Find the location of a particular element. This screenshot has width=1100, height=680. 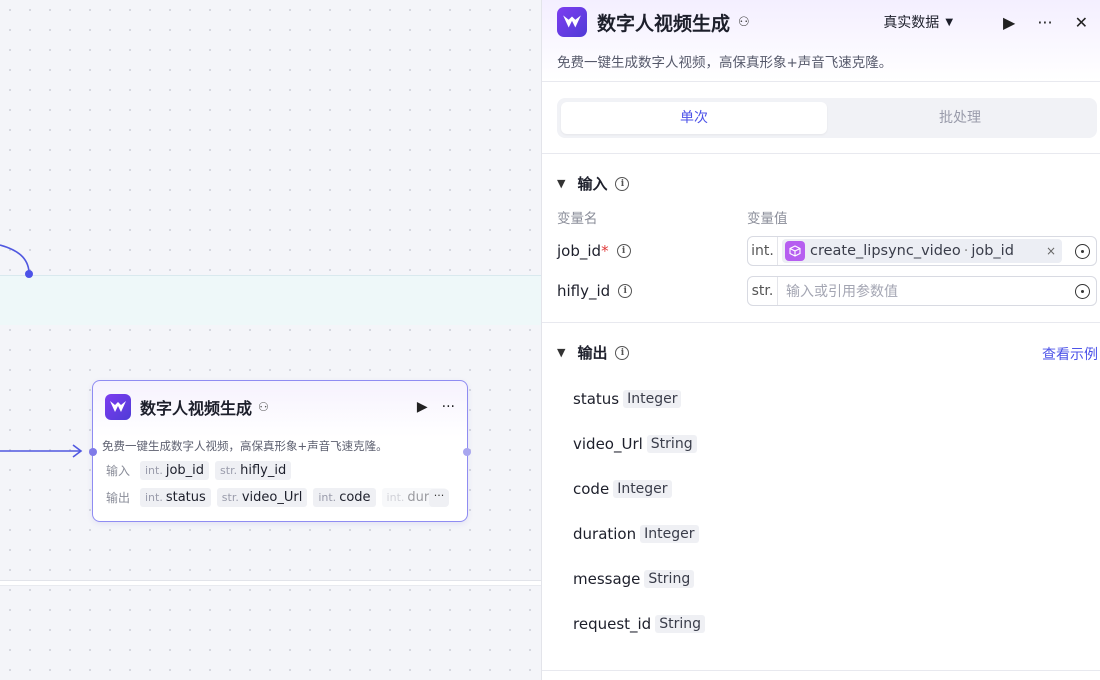

edge-upper is located at coordinates (15, 258).